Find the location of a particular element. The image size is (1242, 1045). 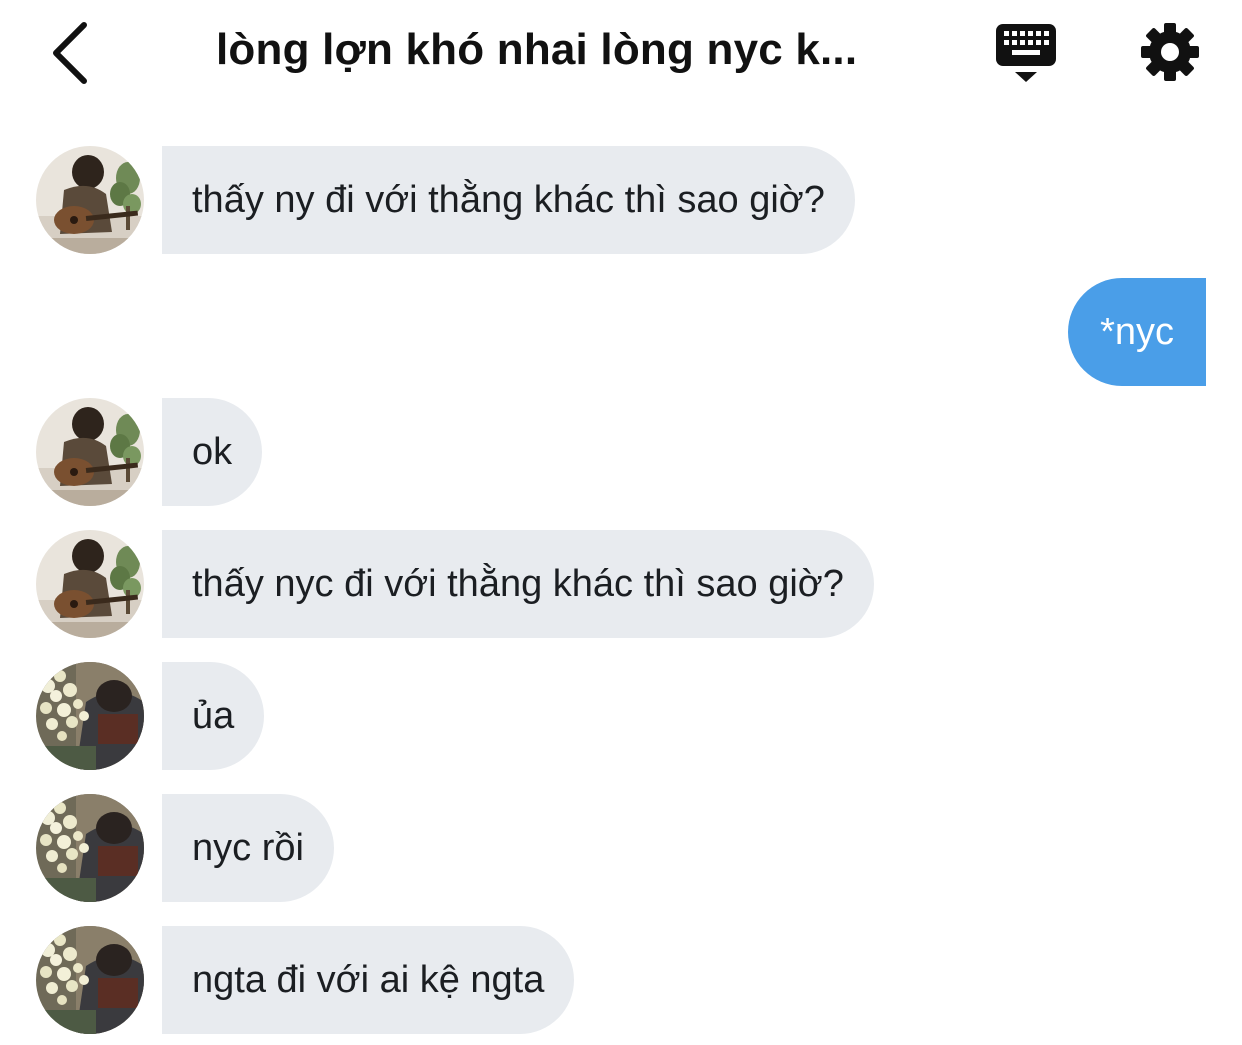

incoming-message-bubble: ủa is located at coordinates (213, 716).